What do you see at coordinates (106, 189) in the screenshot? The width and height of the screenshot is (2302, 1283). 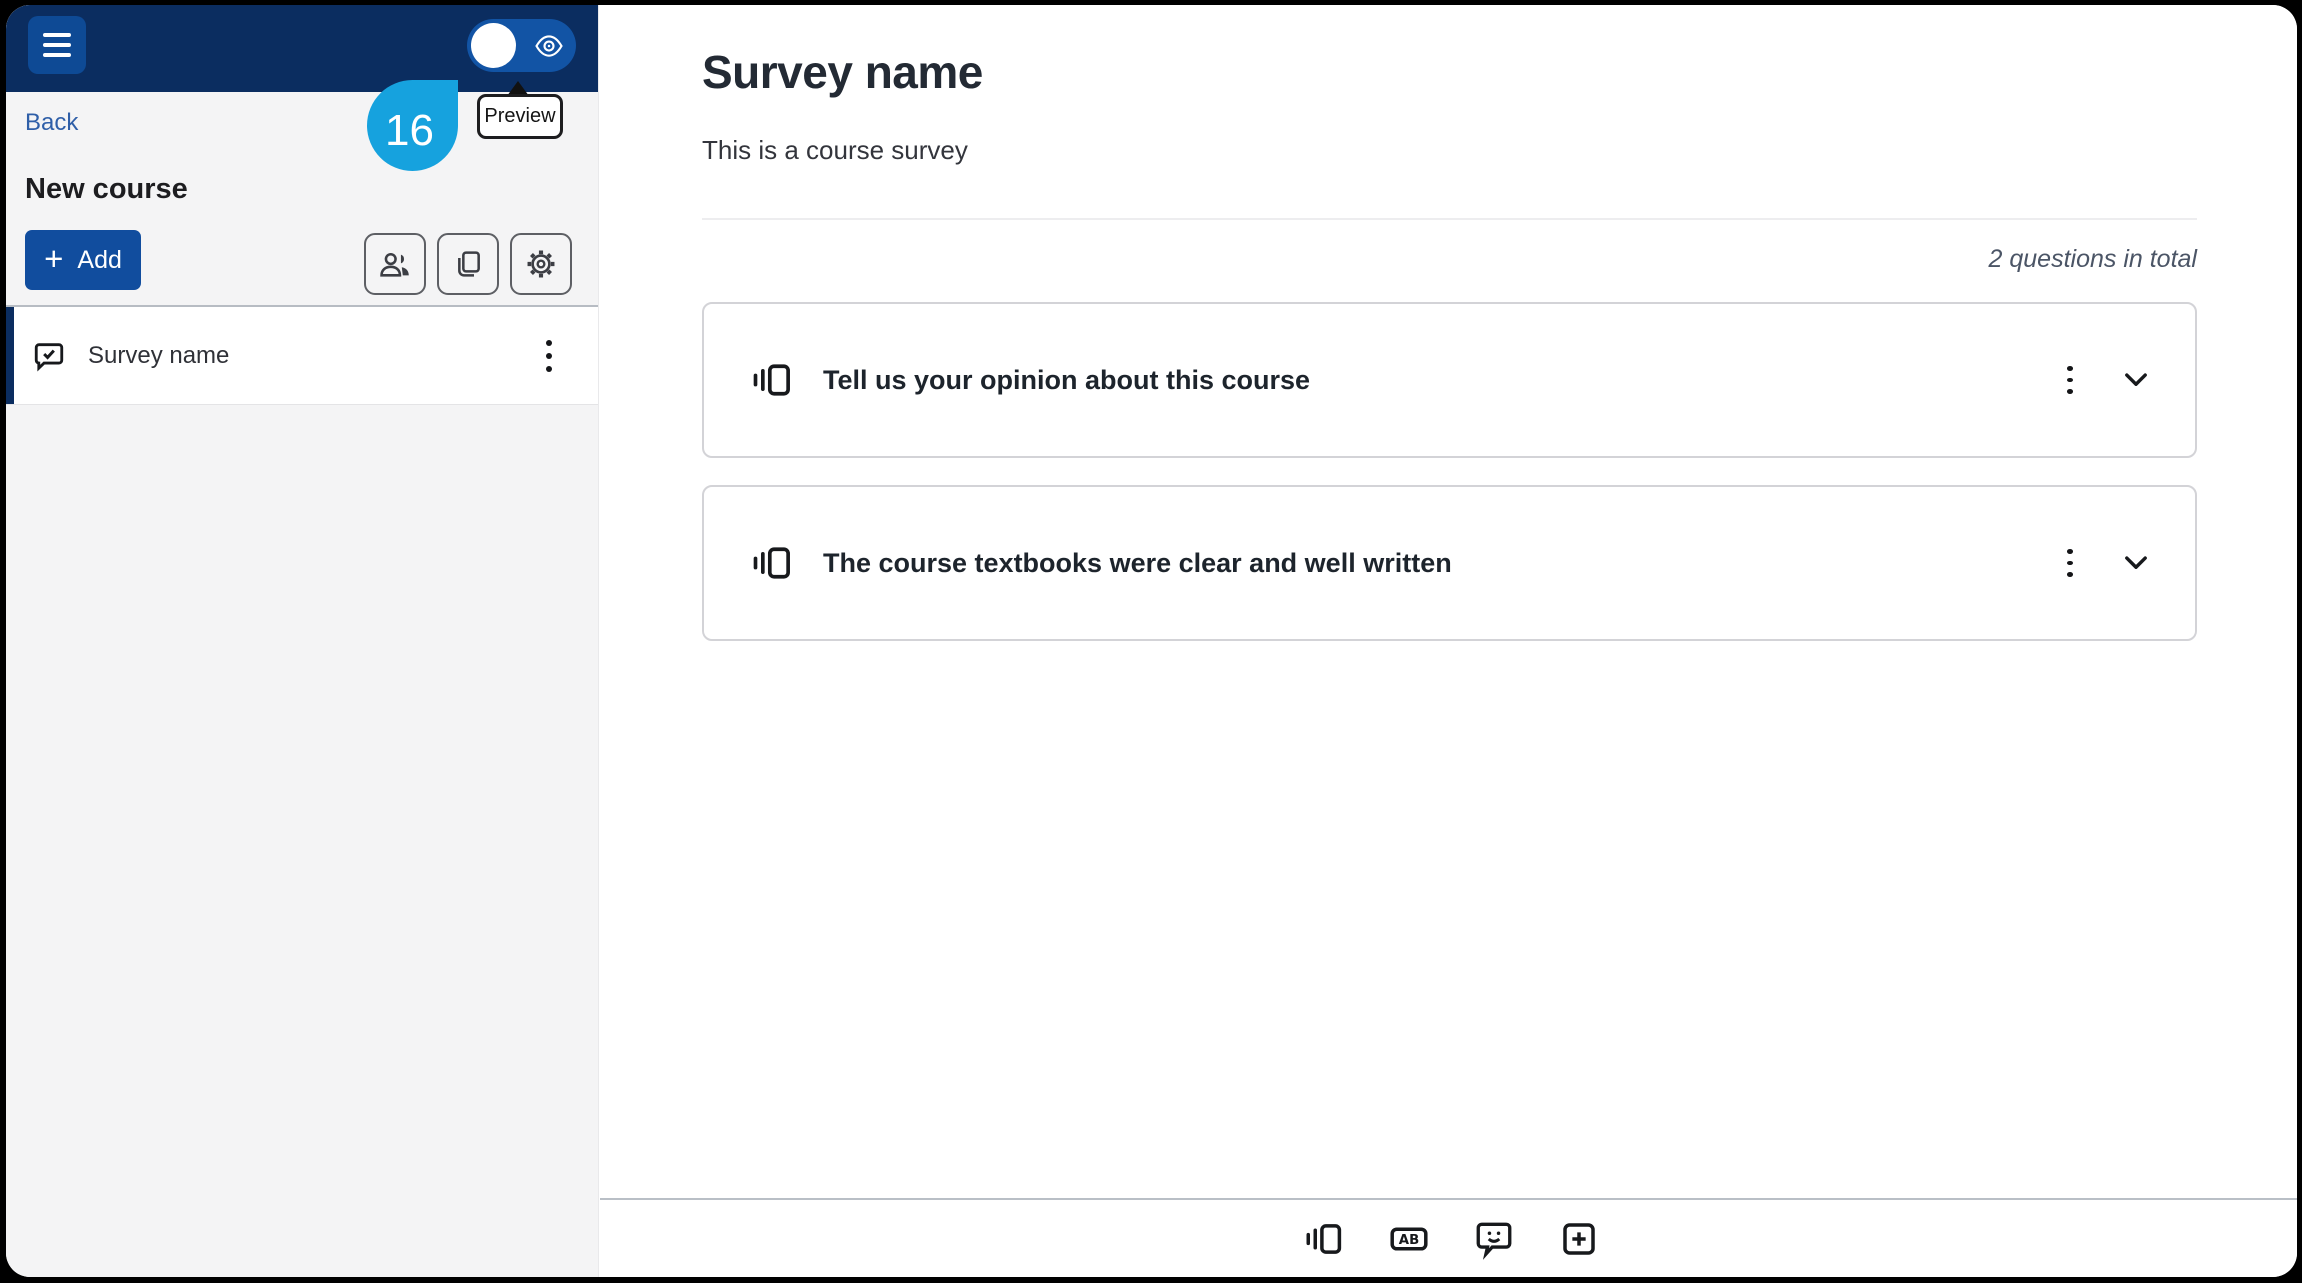 I see `course-title: New course` at bounding box center [106, 189].